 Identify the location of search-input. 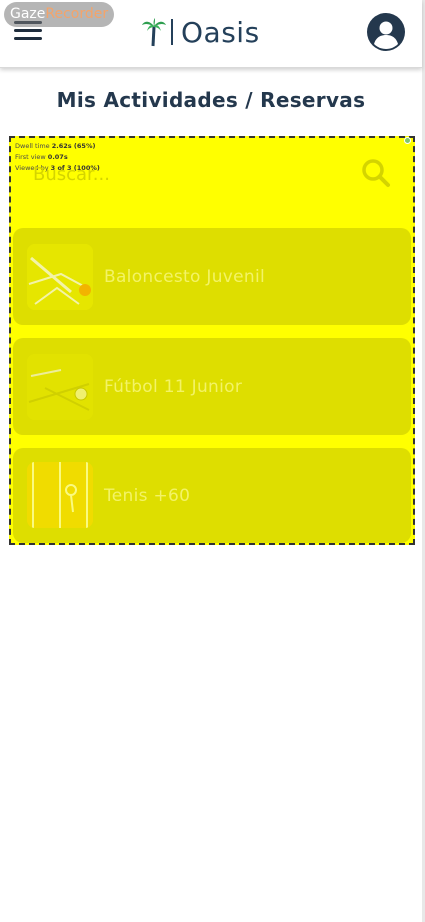
(183, 174).